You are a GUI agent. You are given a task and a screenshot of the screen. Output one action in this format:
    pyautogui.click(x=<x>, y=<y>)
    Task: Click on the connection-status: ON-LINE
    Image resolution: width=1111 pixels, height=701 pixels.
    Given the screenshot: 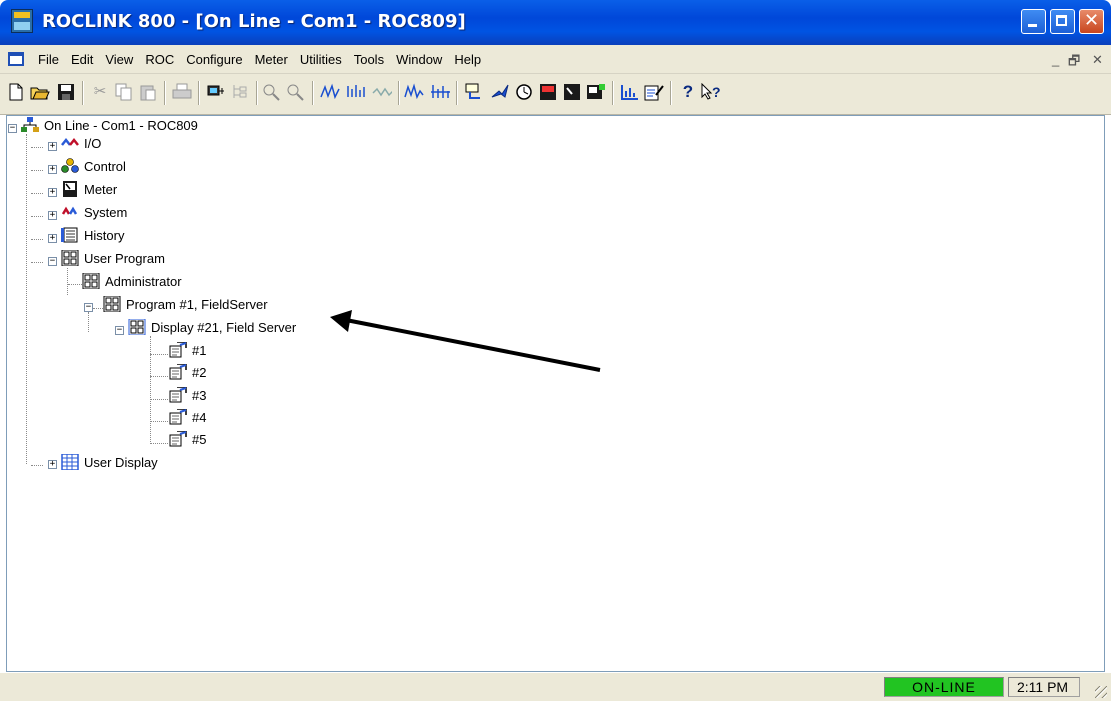 What is the action you would take?
    pyautogui.click(x=944, y=687)
    